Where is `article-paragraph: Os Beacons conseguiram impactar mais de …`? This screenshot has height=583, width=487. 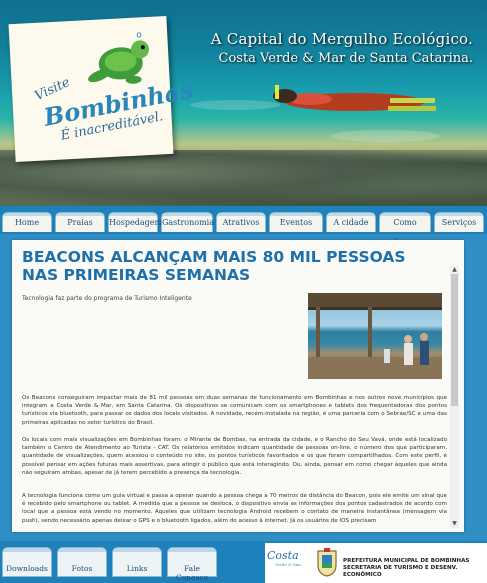 article-paragraph: Os Beacons conseguiram impactar mais de … is located at coordinates (234, 410).